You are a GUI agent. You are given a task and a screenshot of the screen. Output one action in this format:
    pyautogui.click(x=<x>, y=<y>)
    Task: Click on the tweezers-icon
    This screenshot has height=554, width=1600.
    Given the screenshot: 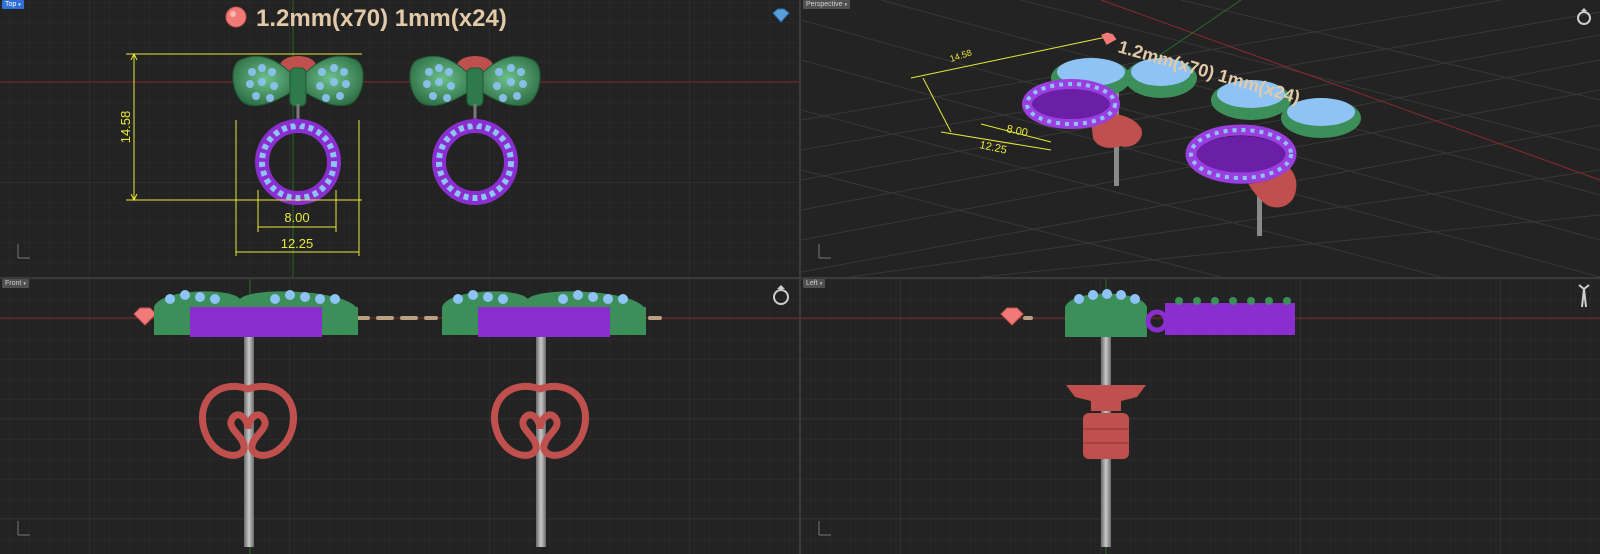 What is the action you would take?
    pyautogui.click(x=1584, y=296)
    